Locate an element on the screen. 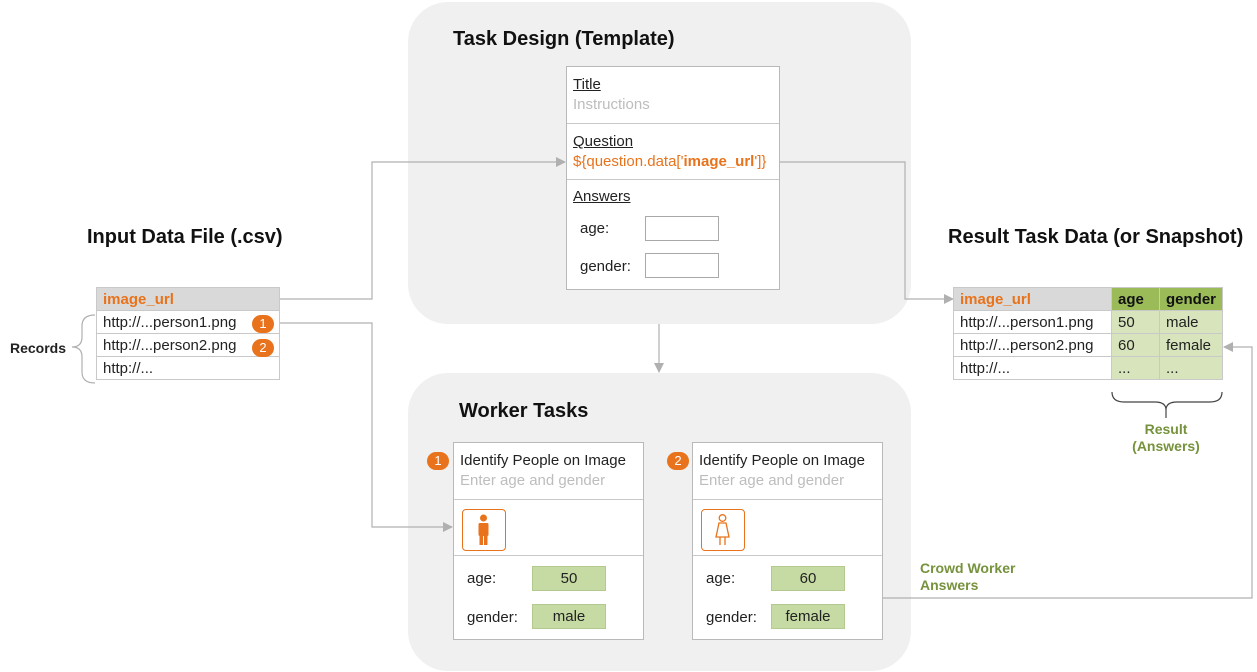 The width and height of the screenshot is (1257, 672). result-title: Result Task Data (or Snapshot) is located at coordinates (1096, 237).